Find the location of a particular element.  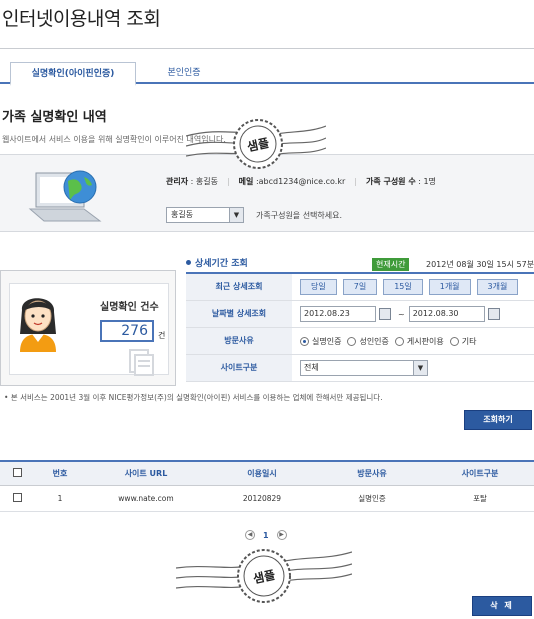

row-select-cell is located at coordinates (17, 498).